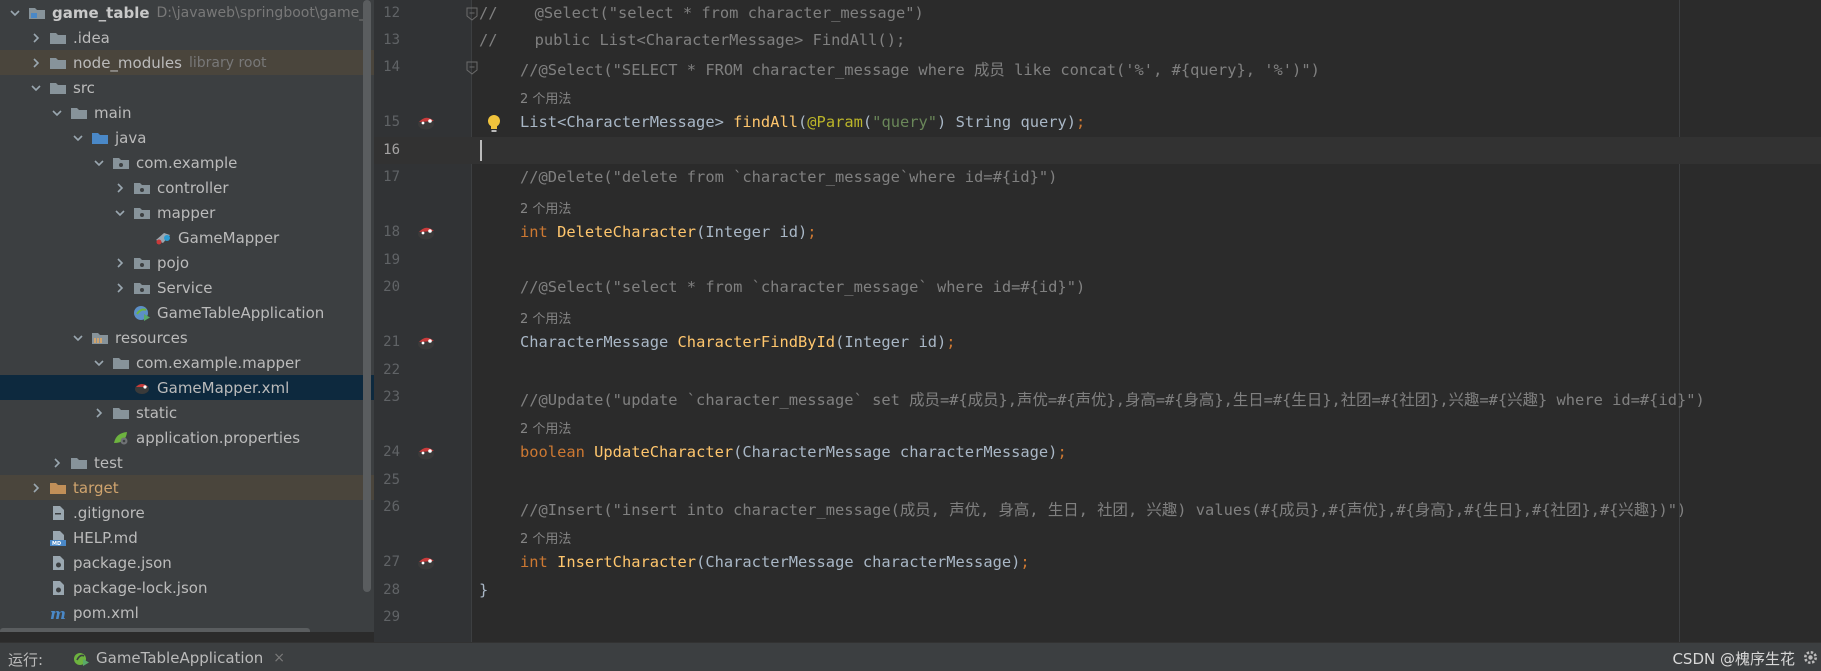  I want to click on code-token: (Integer id), so click(891, 342).